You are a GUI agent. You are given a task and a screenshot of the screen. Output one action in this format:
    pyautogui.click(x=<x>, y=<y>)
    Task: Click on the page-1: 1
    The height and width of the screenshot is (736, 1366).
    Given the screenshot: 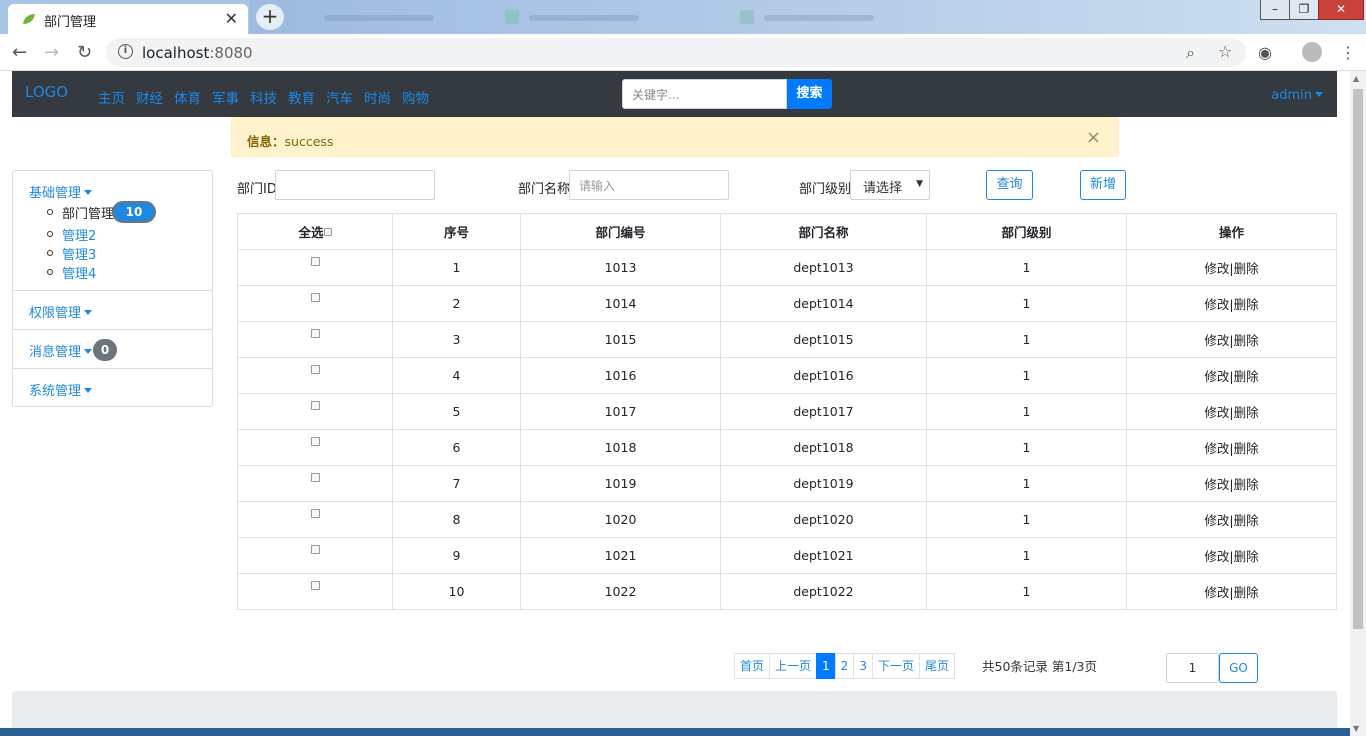 What is the action you would take?
    pyautogui.click(x=826, y=666)
    